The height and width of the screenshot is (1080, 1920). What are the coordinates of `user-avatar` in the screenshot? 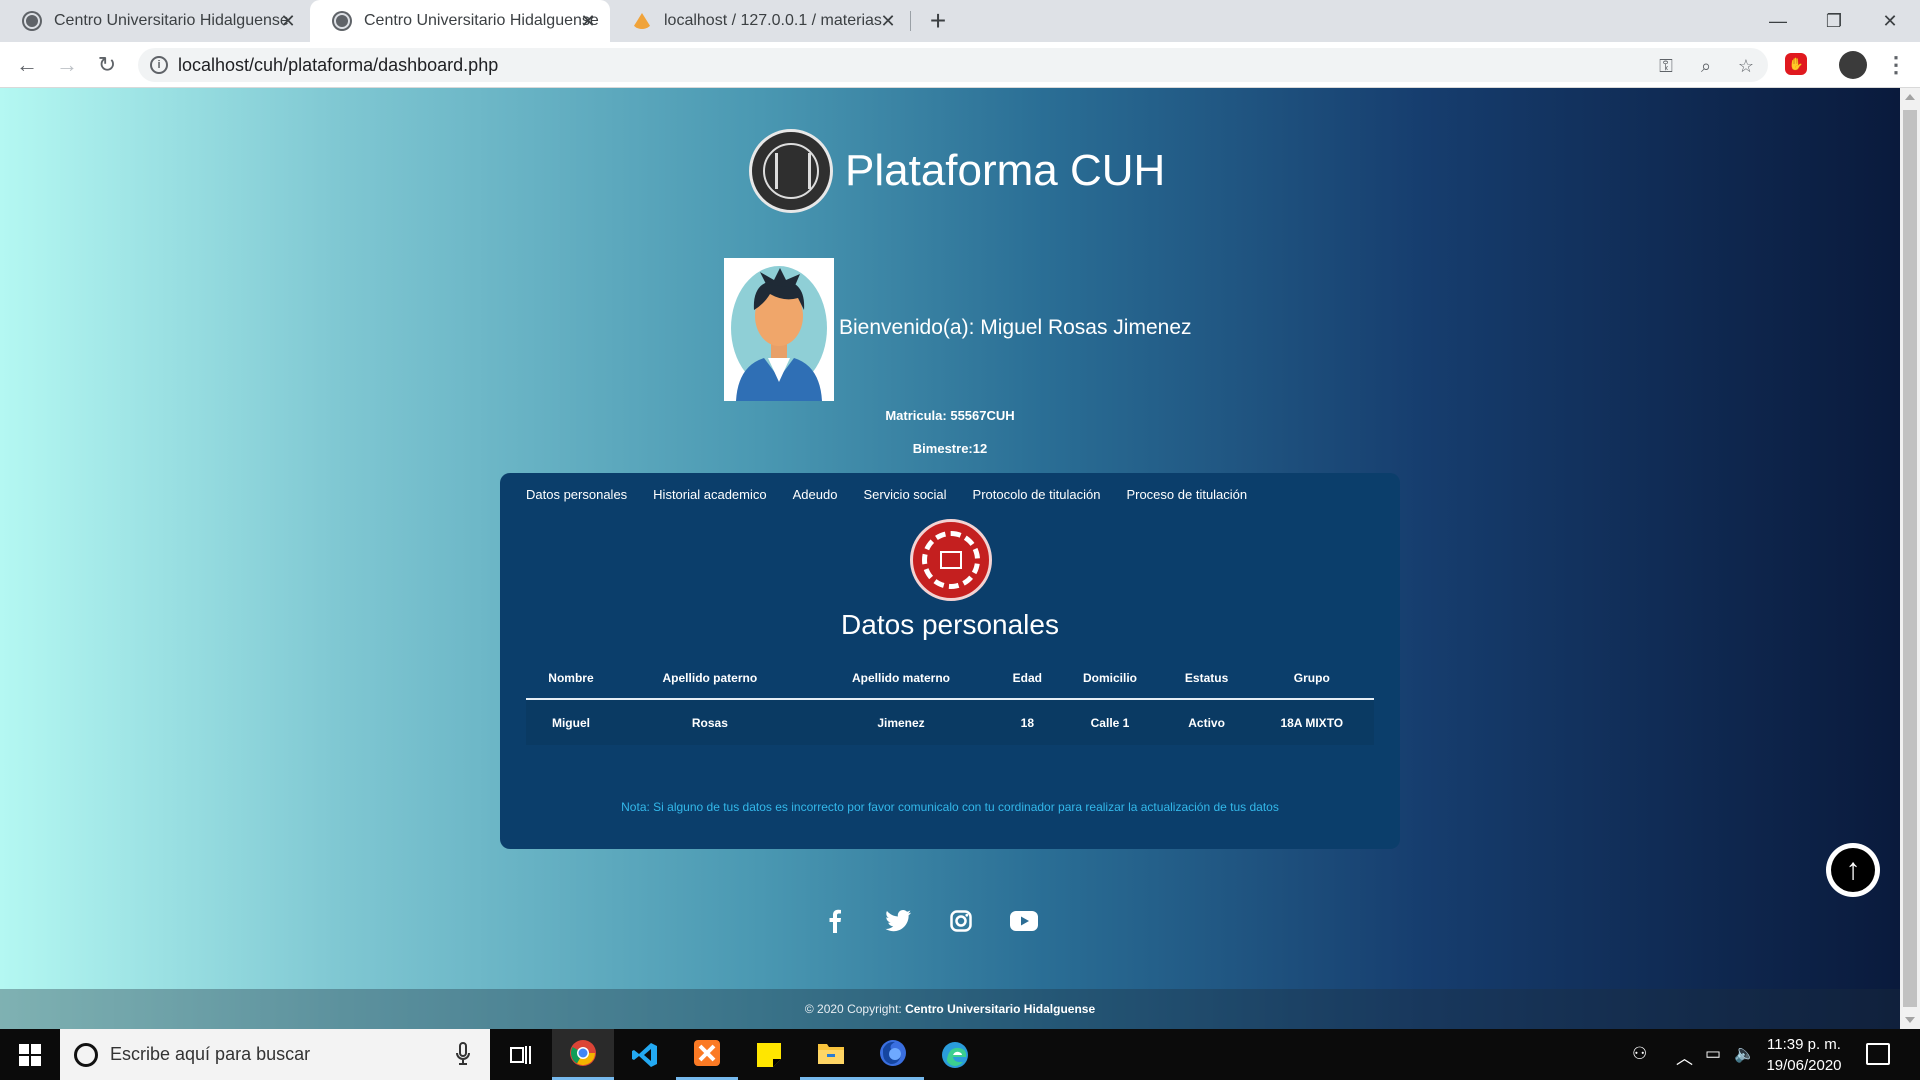 It's located at (779, 329).